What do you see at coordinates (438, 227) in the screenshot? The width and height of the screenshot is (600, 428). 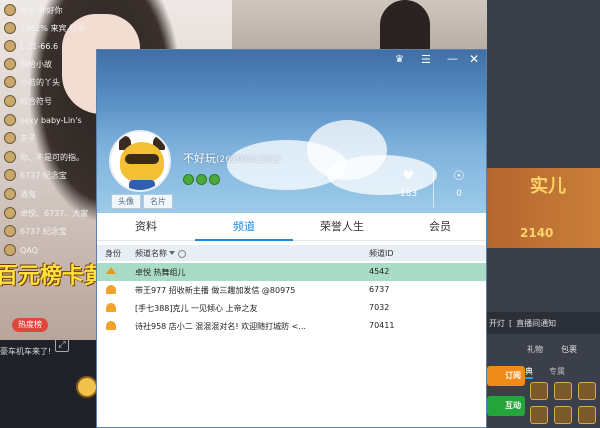 I see `tab-vip: 会员` at bounding box center [438, 227].